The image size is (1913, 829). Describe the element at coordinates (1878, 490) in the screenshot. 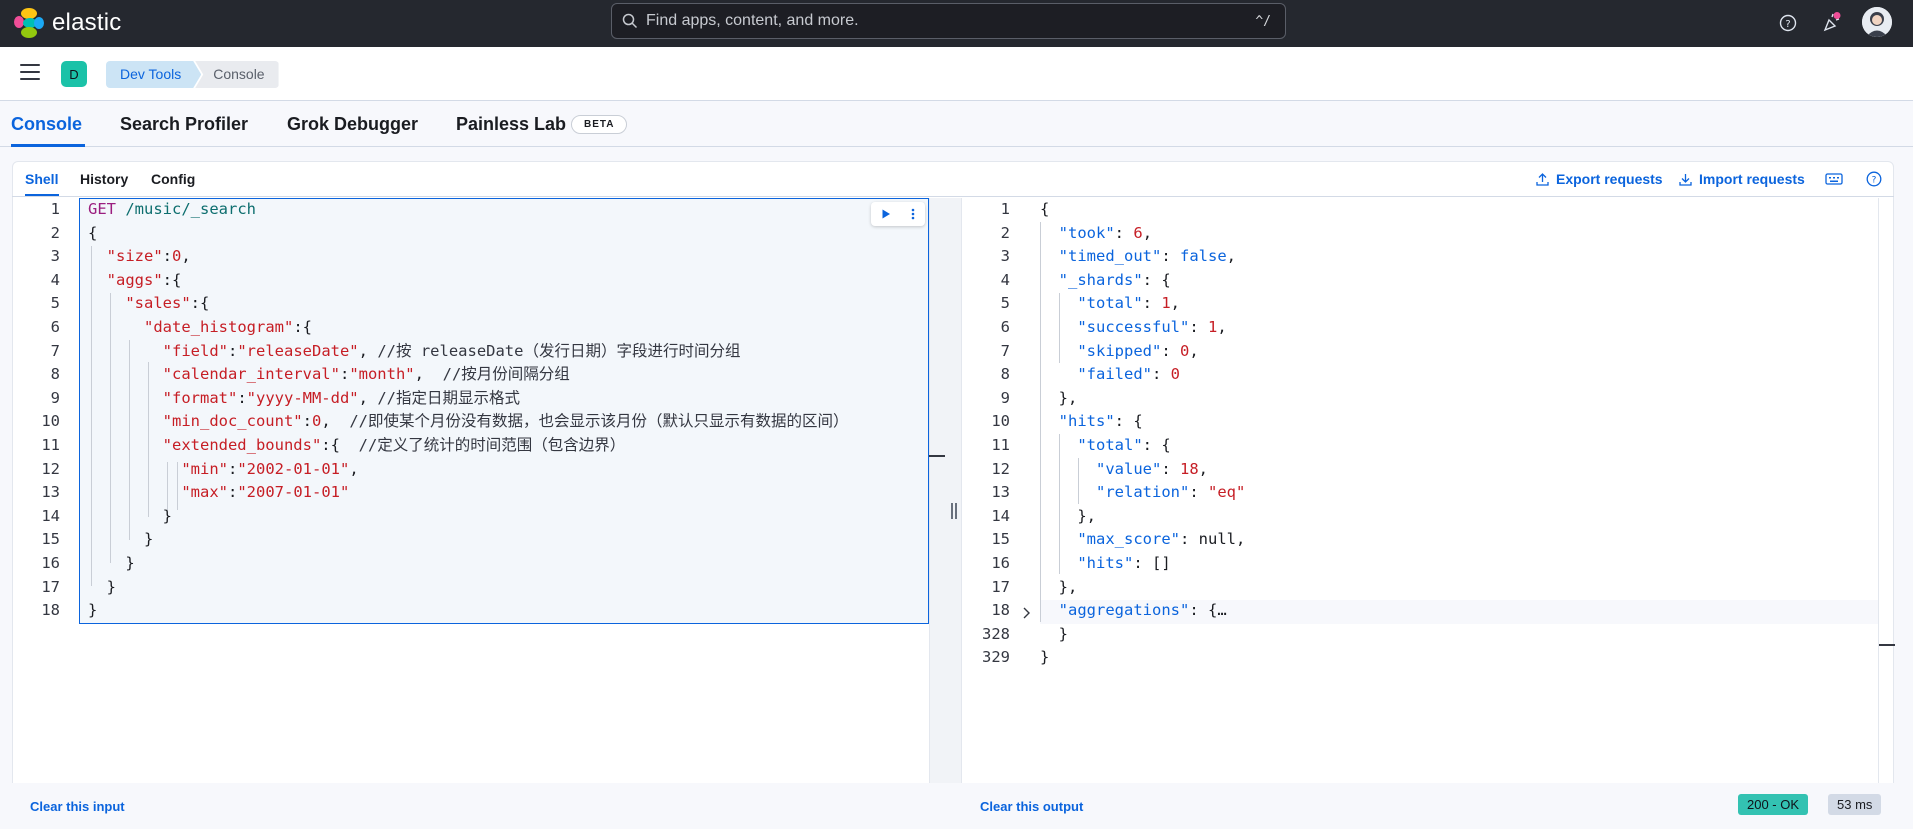

I see `response-scrollbar` at that location.